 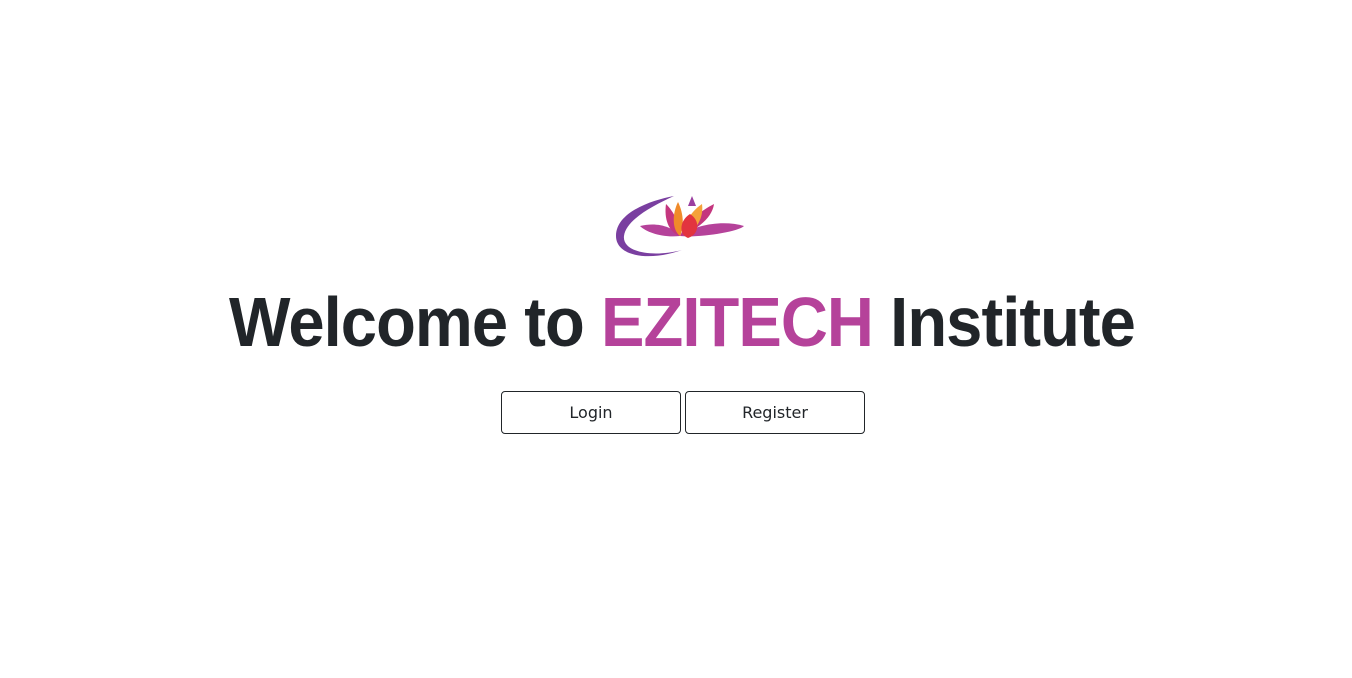 What do you see at coordinates (683, 412) in the screenshot?
I see `auth-actions: Login Register` at bounding box center [683, 412].